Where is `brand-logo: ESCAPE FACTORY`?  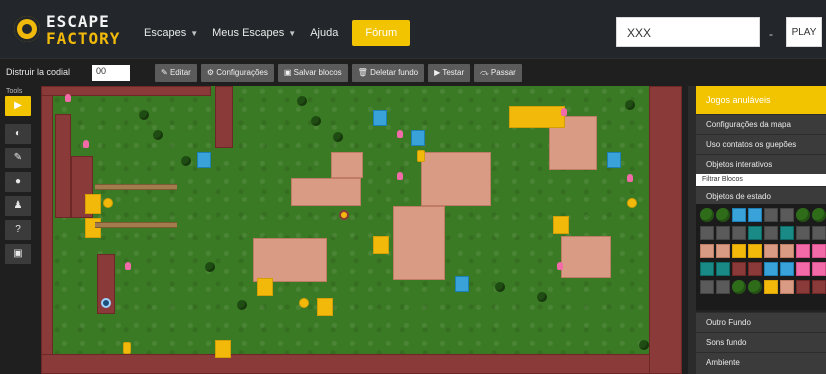
brand-logo: ESCAPE FACTORY is located at coordinates (78, 30).